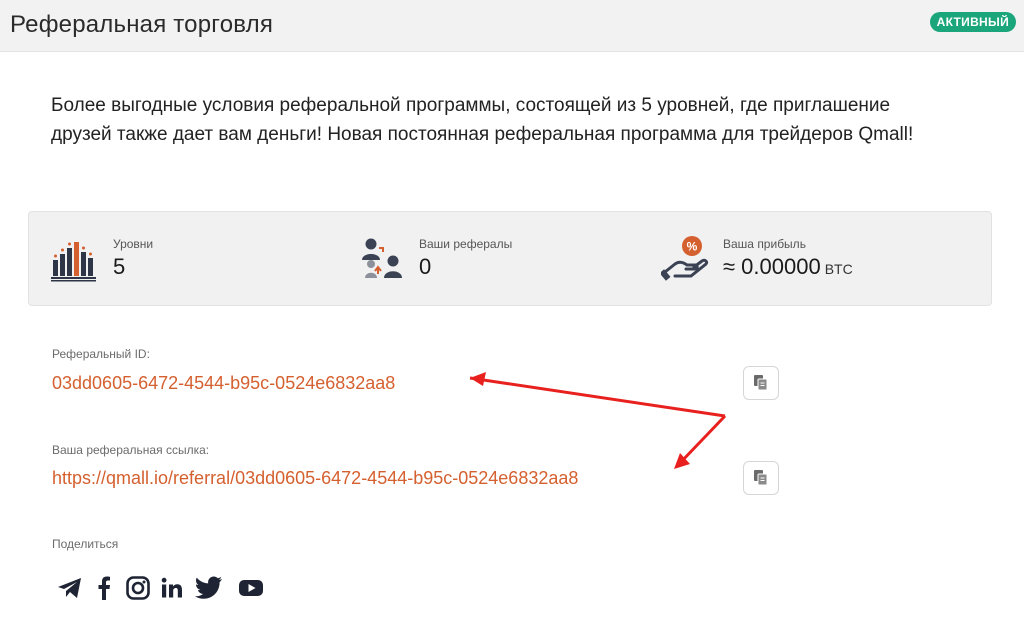  What do you see at coordinates (209, 588) in the screenshot?
I see `twitter-icon` at bounding box center [209, 588].